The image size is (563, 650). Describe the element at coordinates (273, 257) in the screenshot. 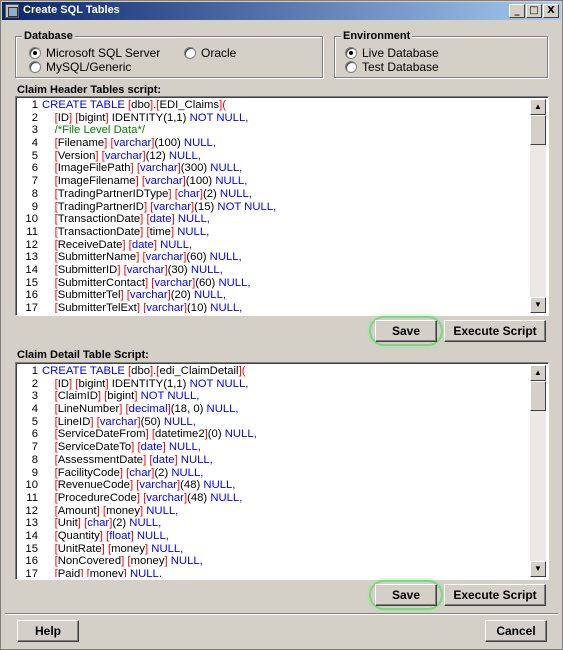

I see `code-line: 13 [SubmitterName] [varchar](60) NULL,` at that location.